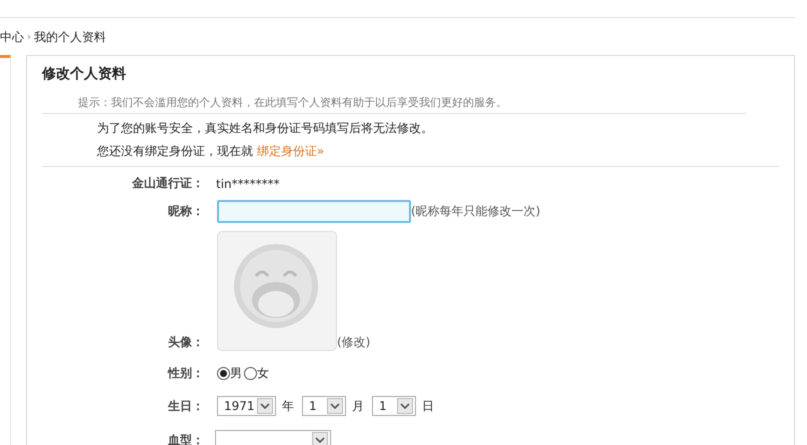 The image size is (807, 445). I want to click on date-unit: 月, so click(358, 406).